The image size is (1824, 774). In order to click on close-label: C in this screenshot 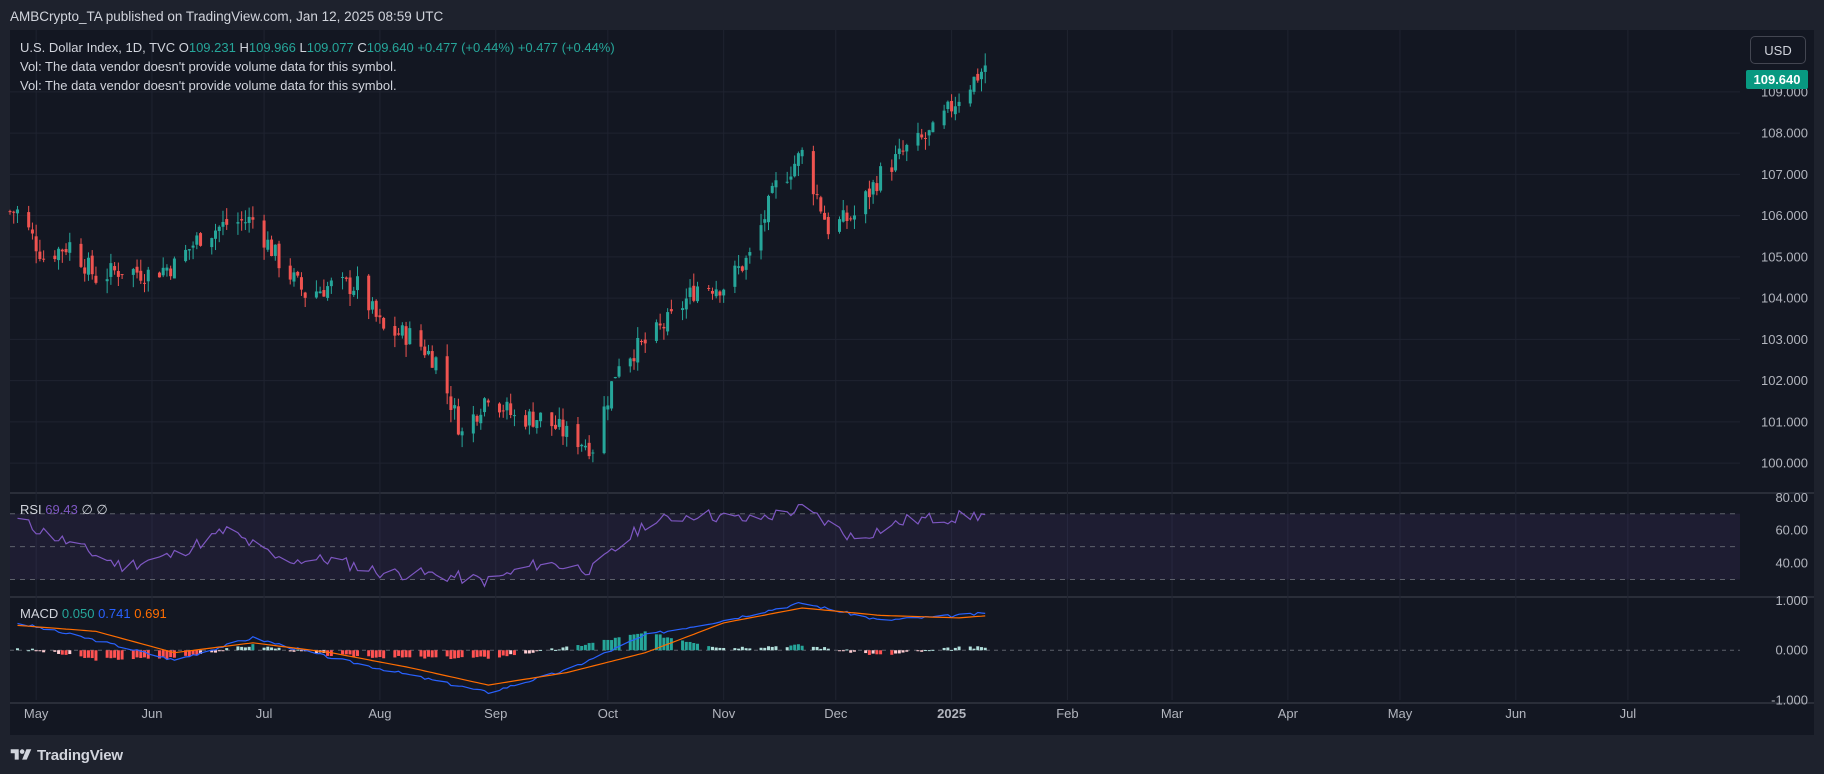, I will do `click(362, 47)`.